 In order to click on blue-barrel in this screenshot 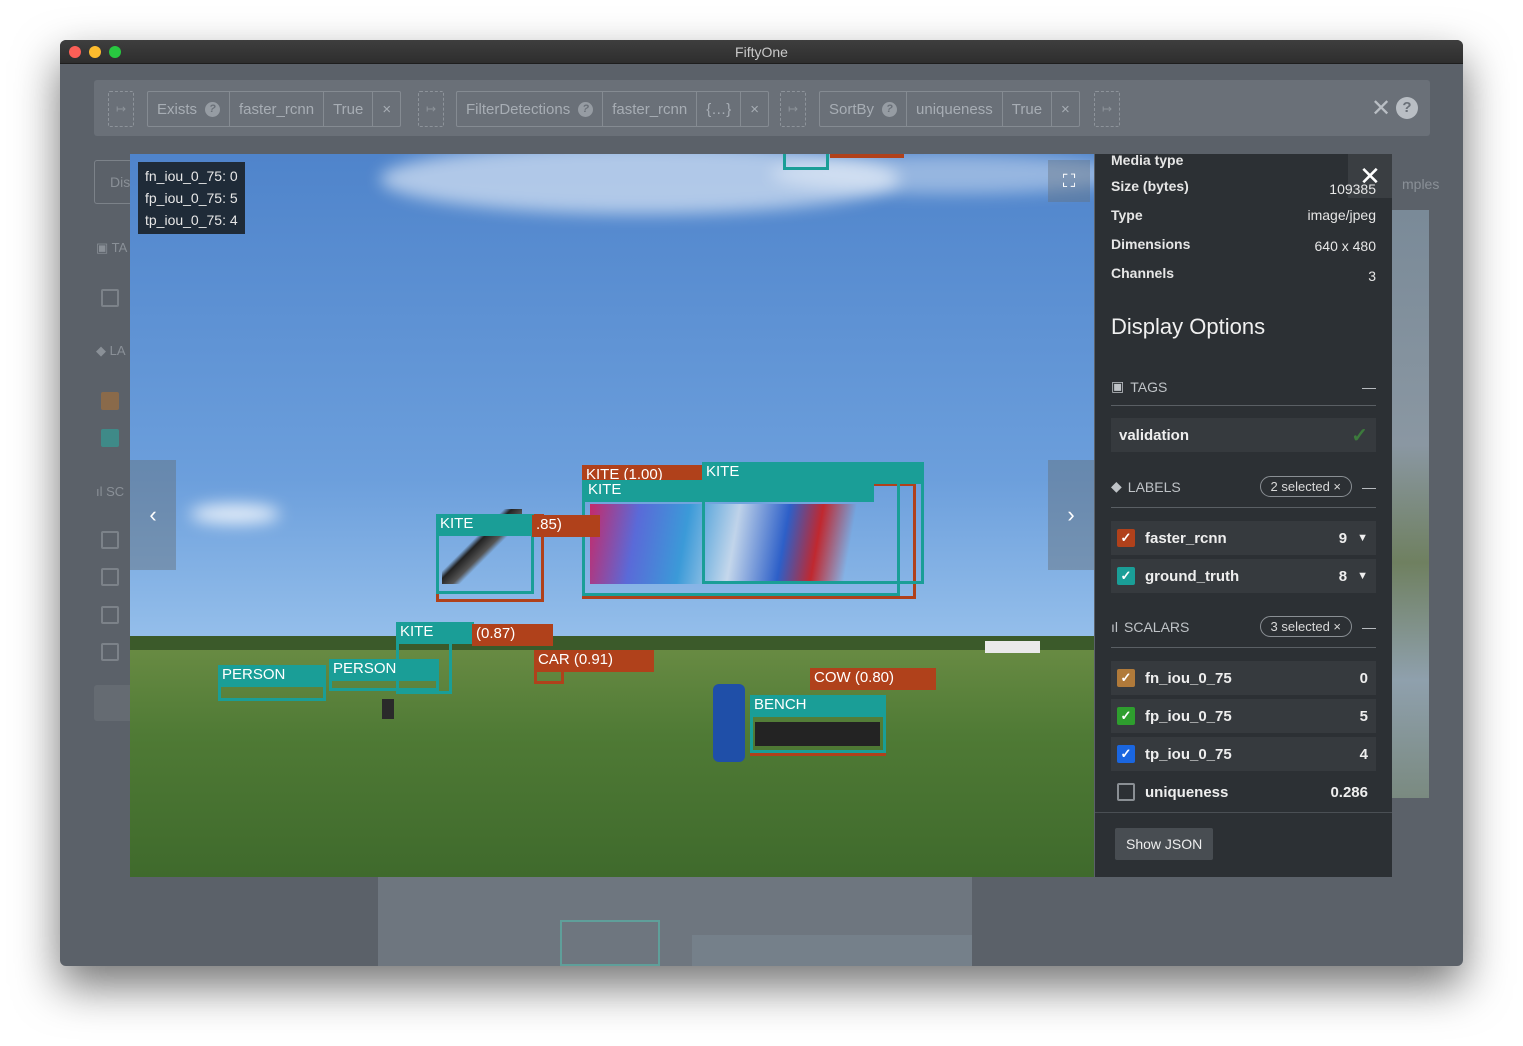, I will do `click(729, 723)`.